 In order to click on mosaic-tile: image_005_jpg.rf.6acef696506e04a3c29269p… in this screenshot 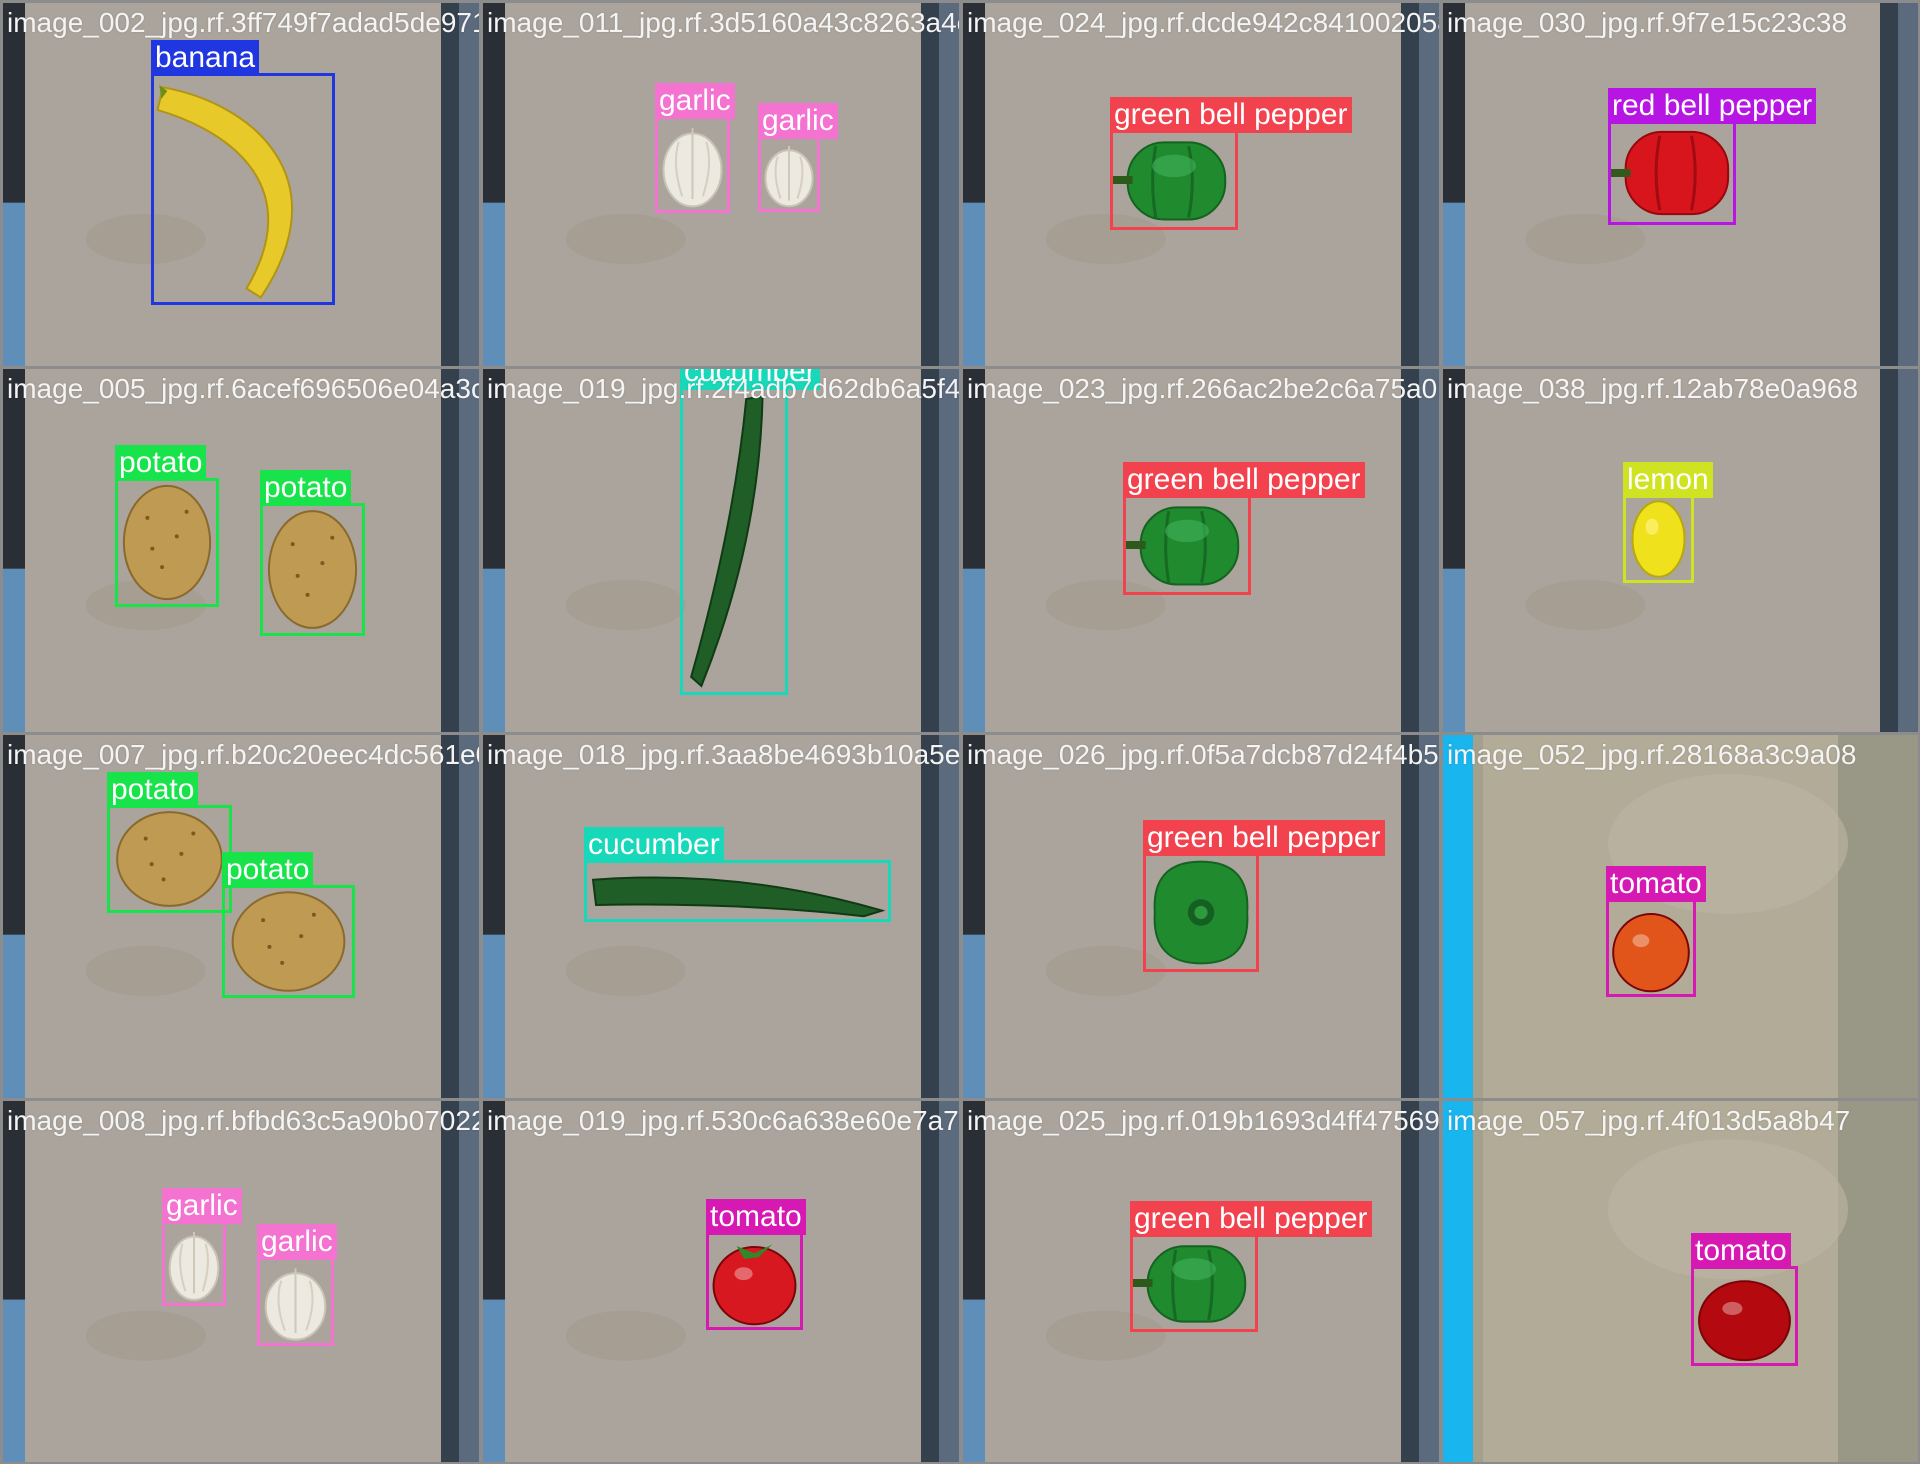, I will do `click(241, 550)`.